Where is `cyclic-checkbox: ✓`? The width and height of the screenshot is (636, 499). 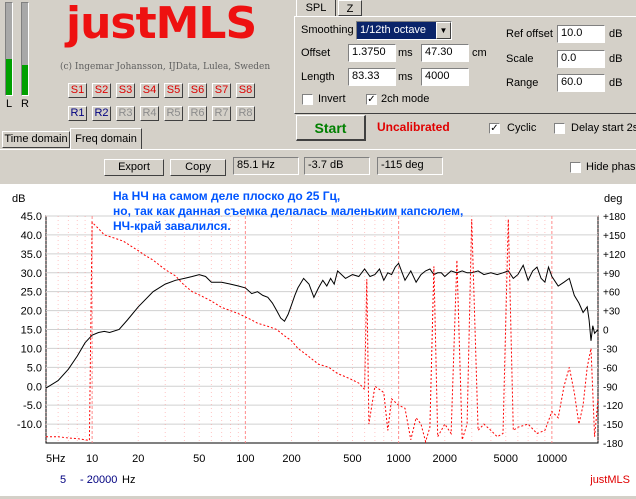 cyclic-checkbox: ✓ is located at coordinates (494, 128).